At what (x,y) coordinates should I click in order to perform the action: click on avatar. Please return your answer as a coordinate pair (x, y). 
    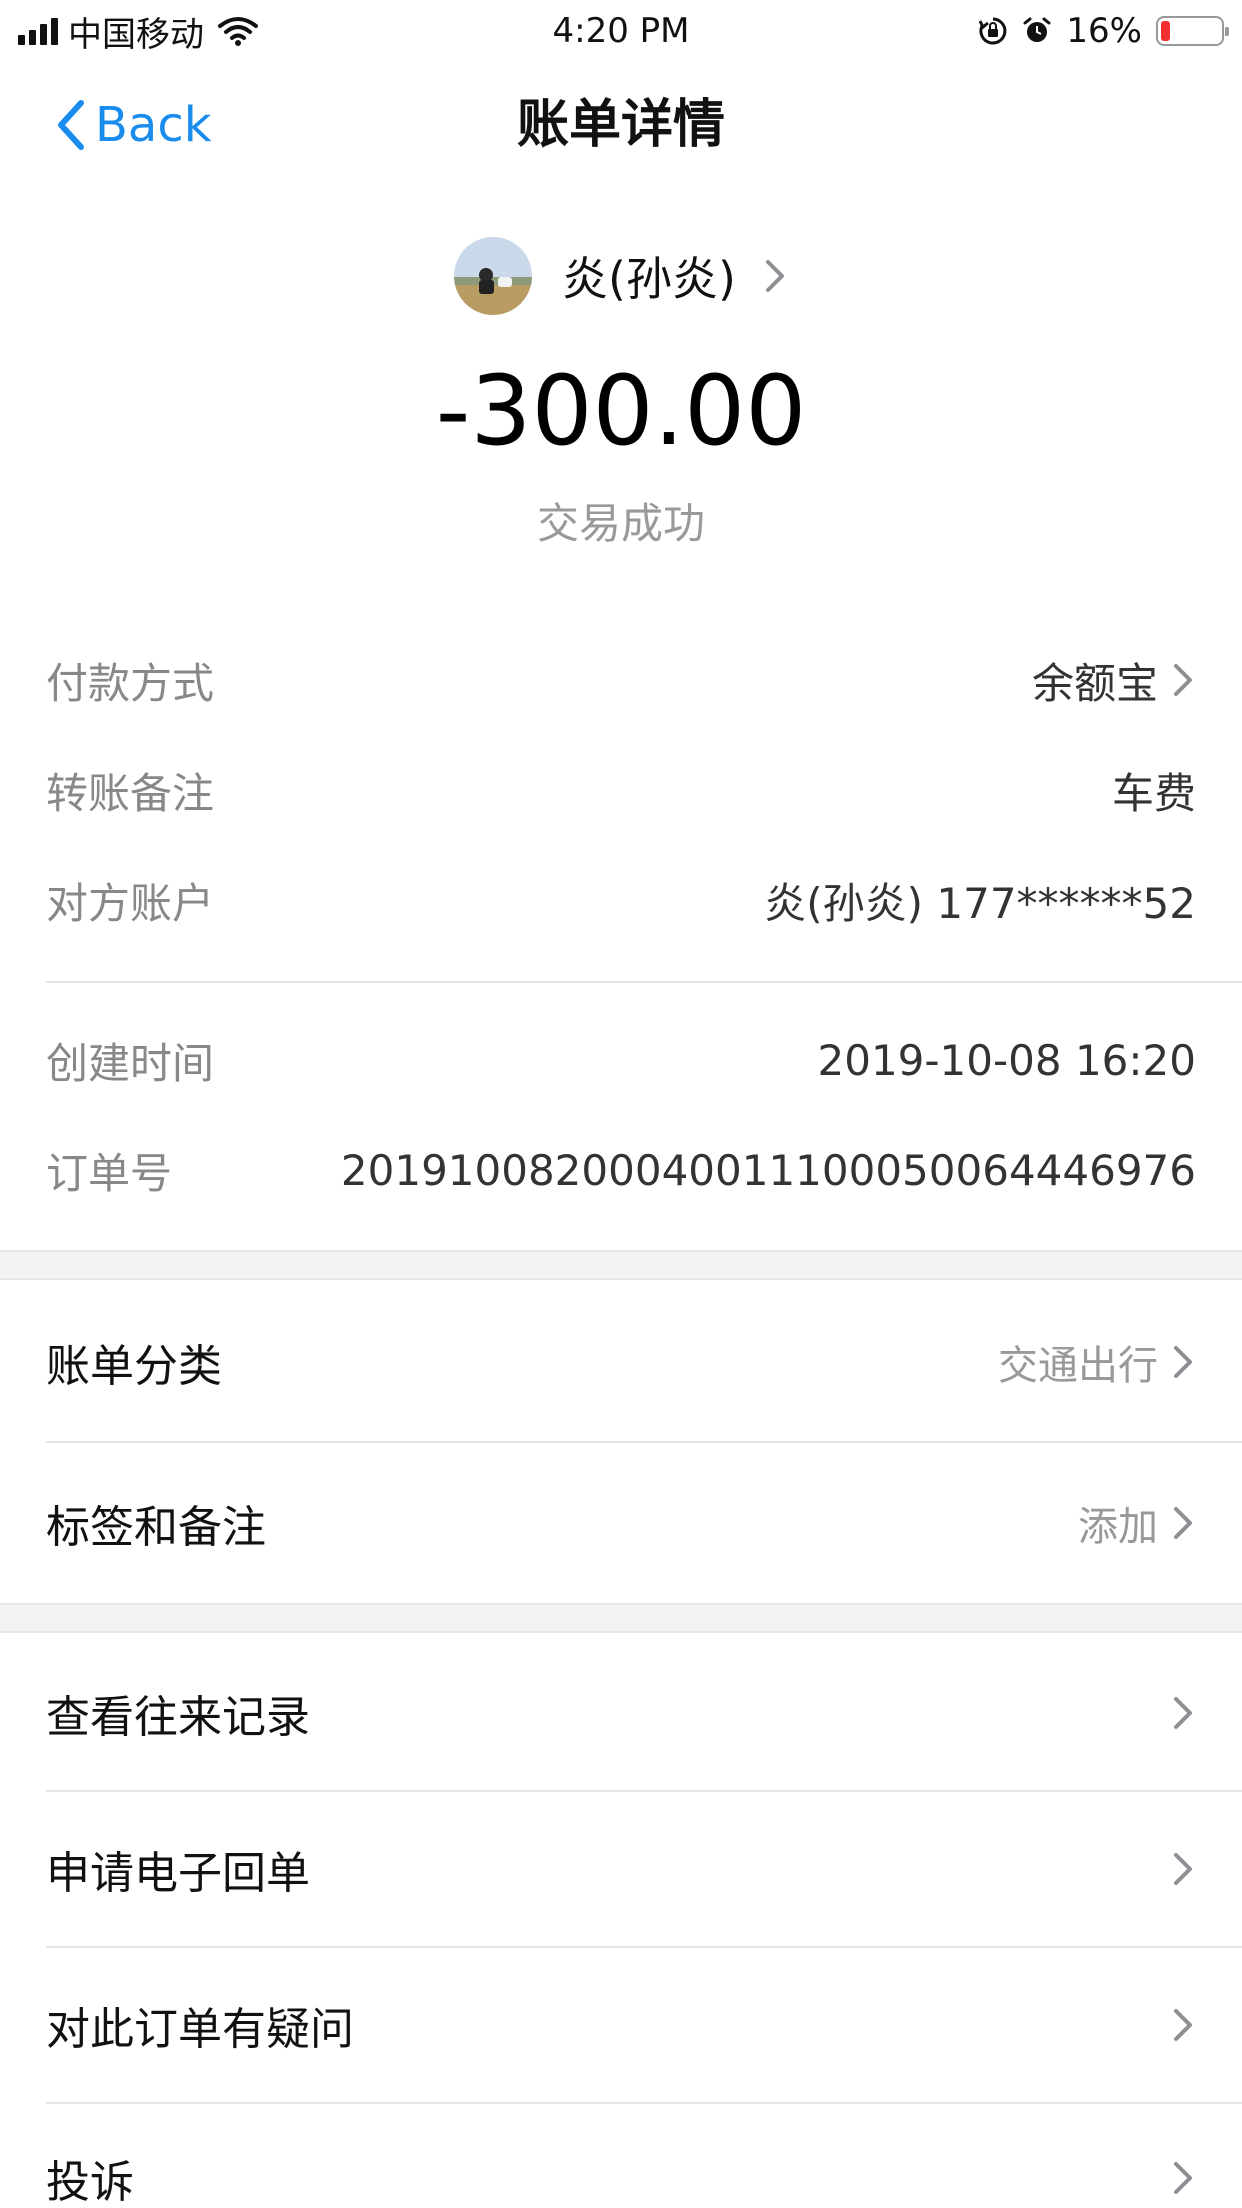
    Looking at the image, I should click on (493, 276).